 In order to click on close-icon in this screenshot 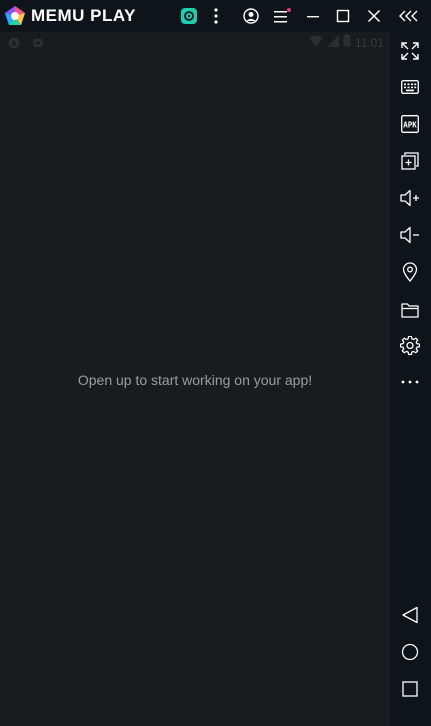, I will do `click(374, 16)`.